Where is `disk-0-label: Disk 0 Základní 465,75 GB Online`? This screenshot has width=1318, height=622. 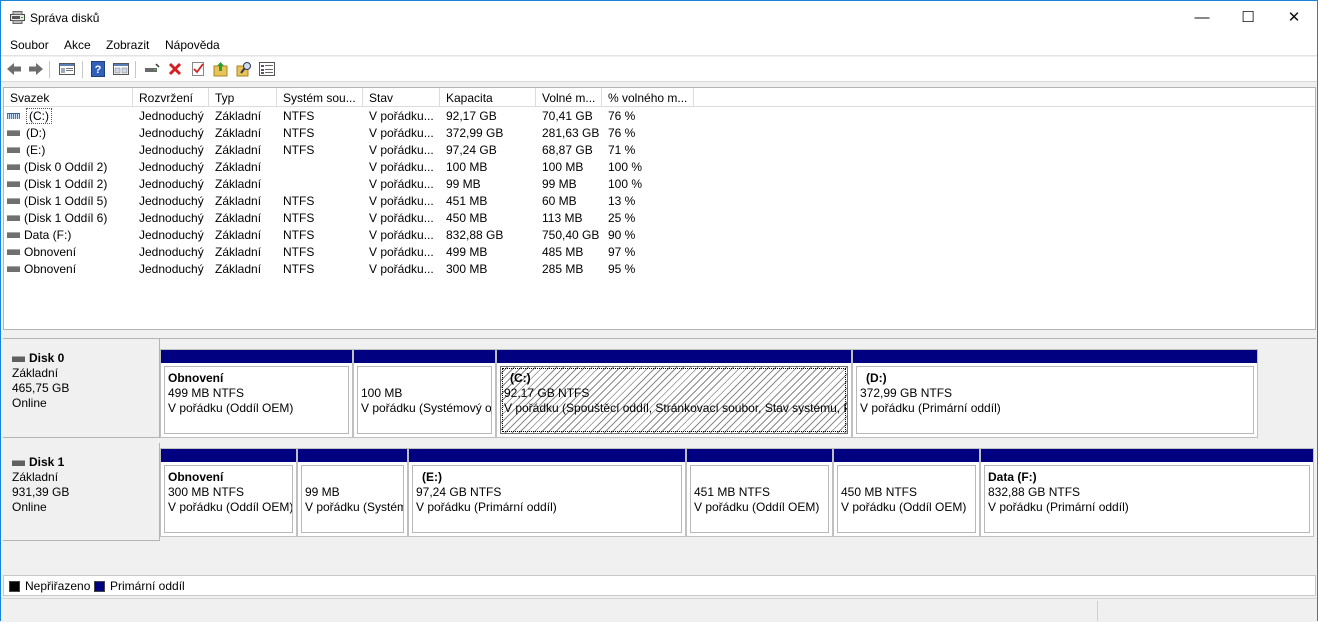
disk-0-label: Disk 0 Základní 465,75 GB Online is located at coordinates (81, 388).